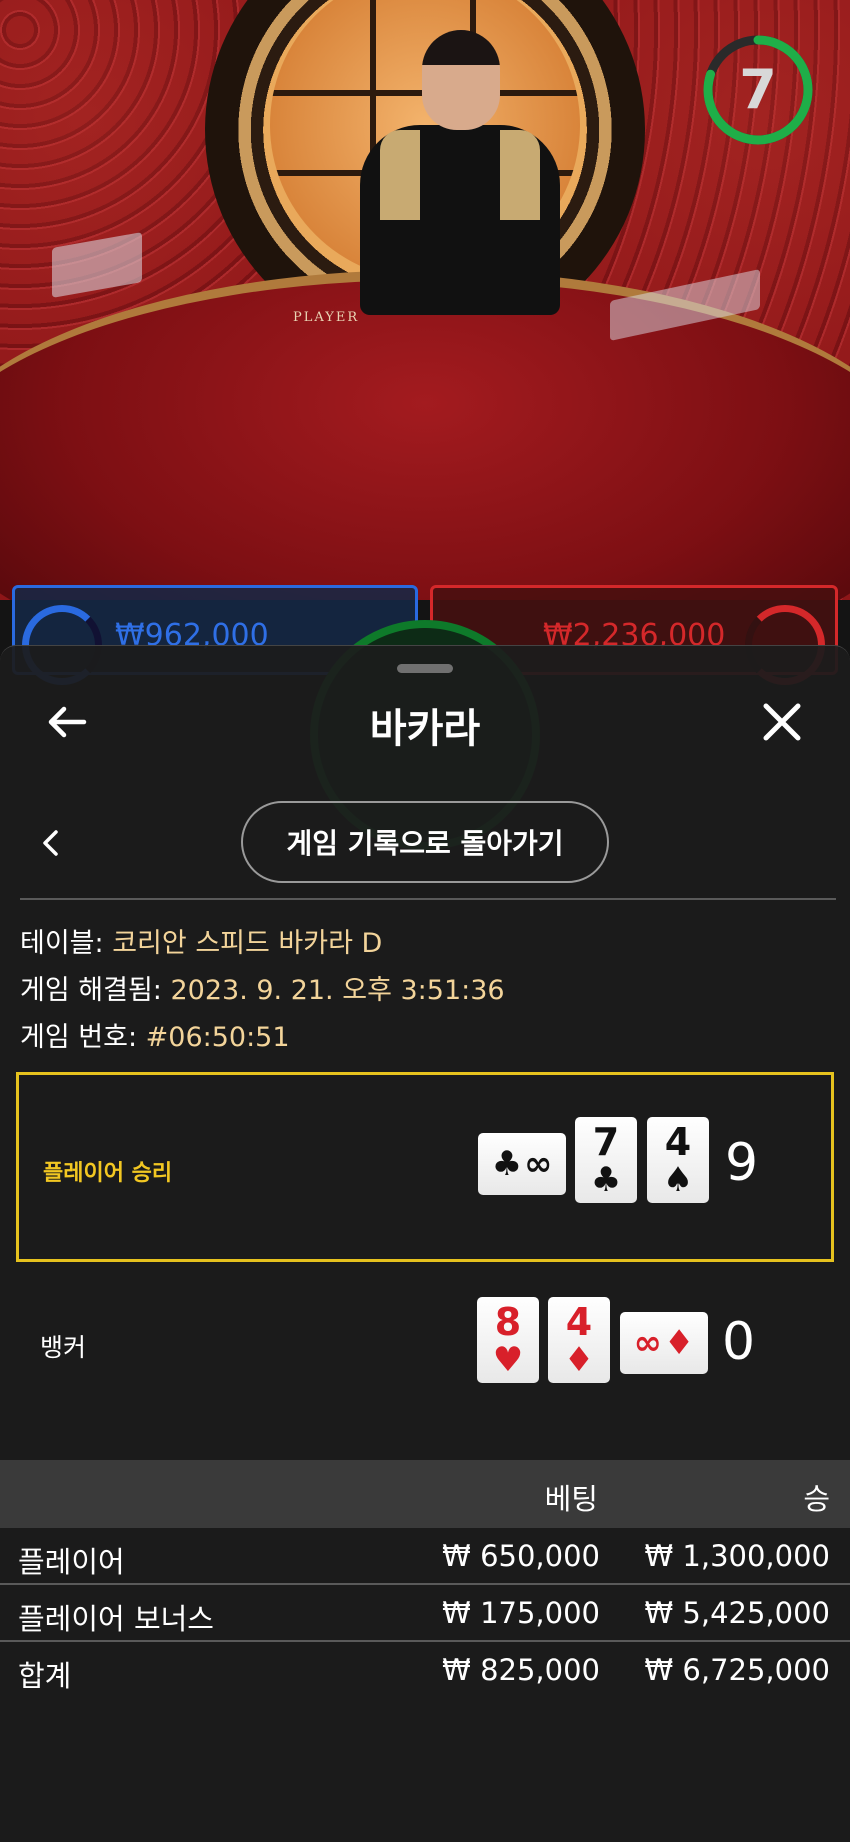  I want to click on divider, so click(428, 899).